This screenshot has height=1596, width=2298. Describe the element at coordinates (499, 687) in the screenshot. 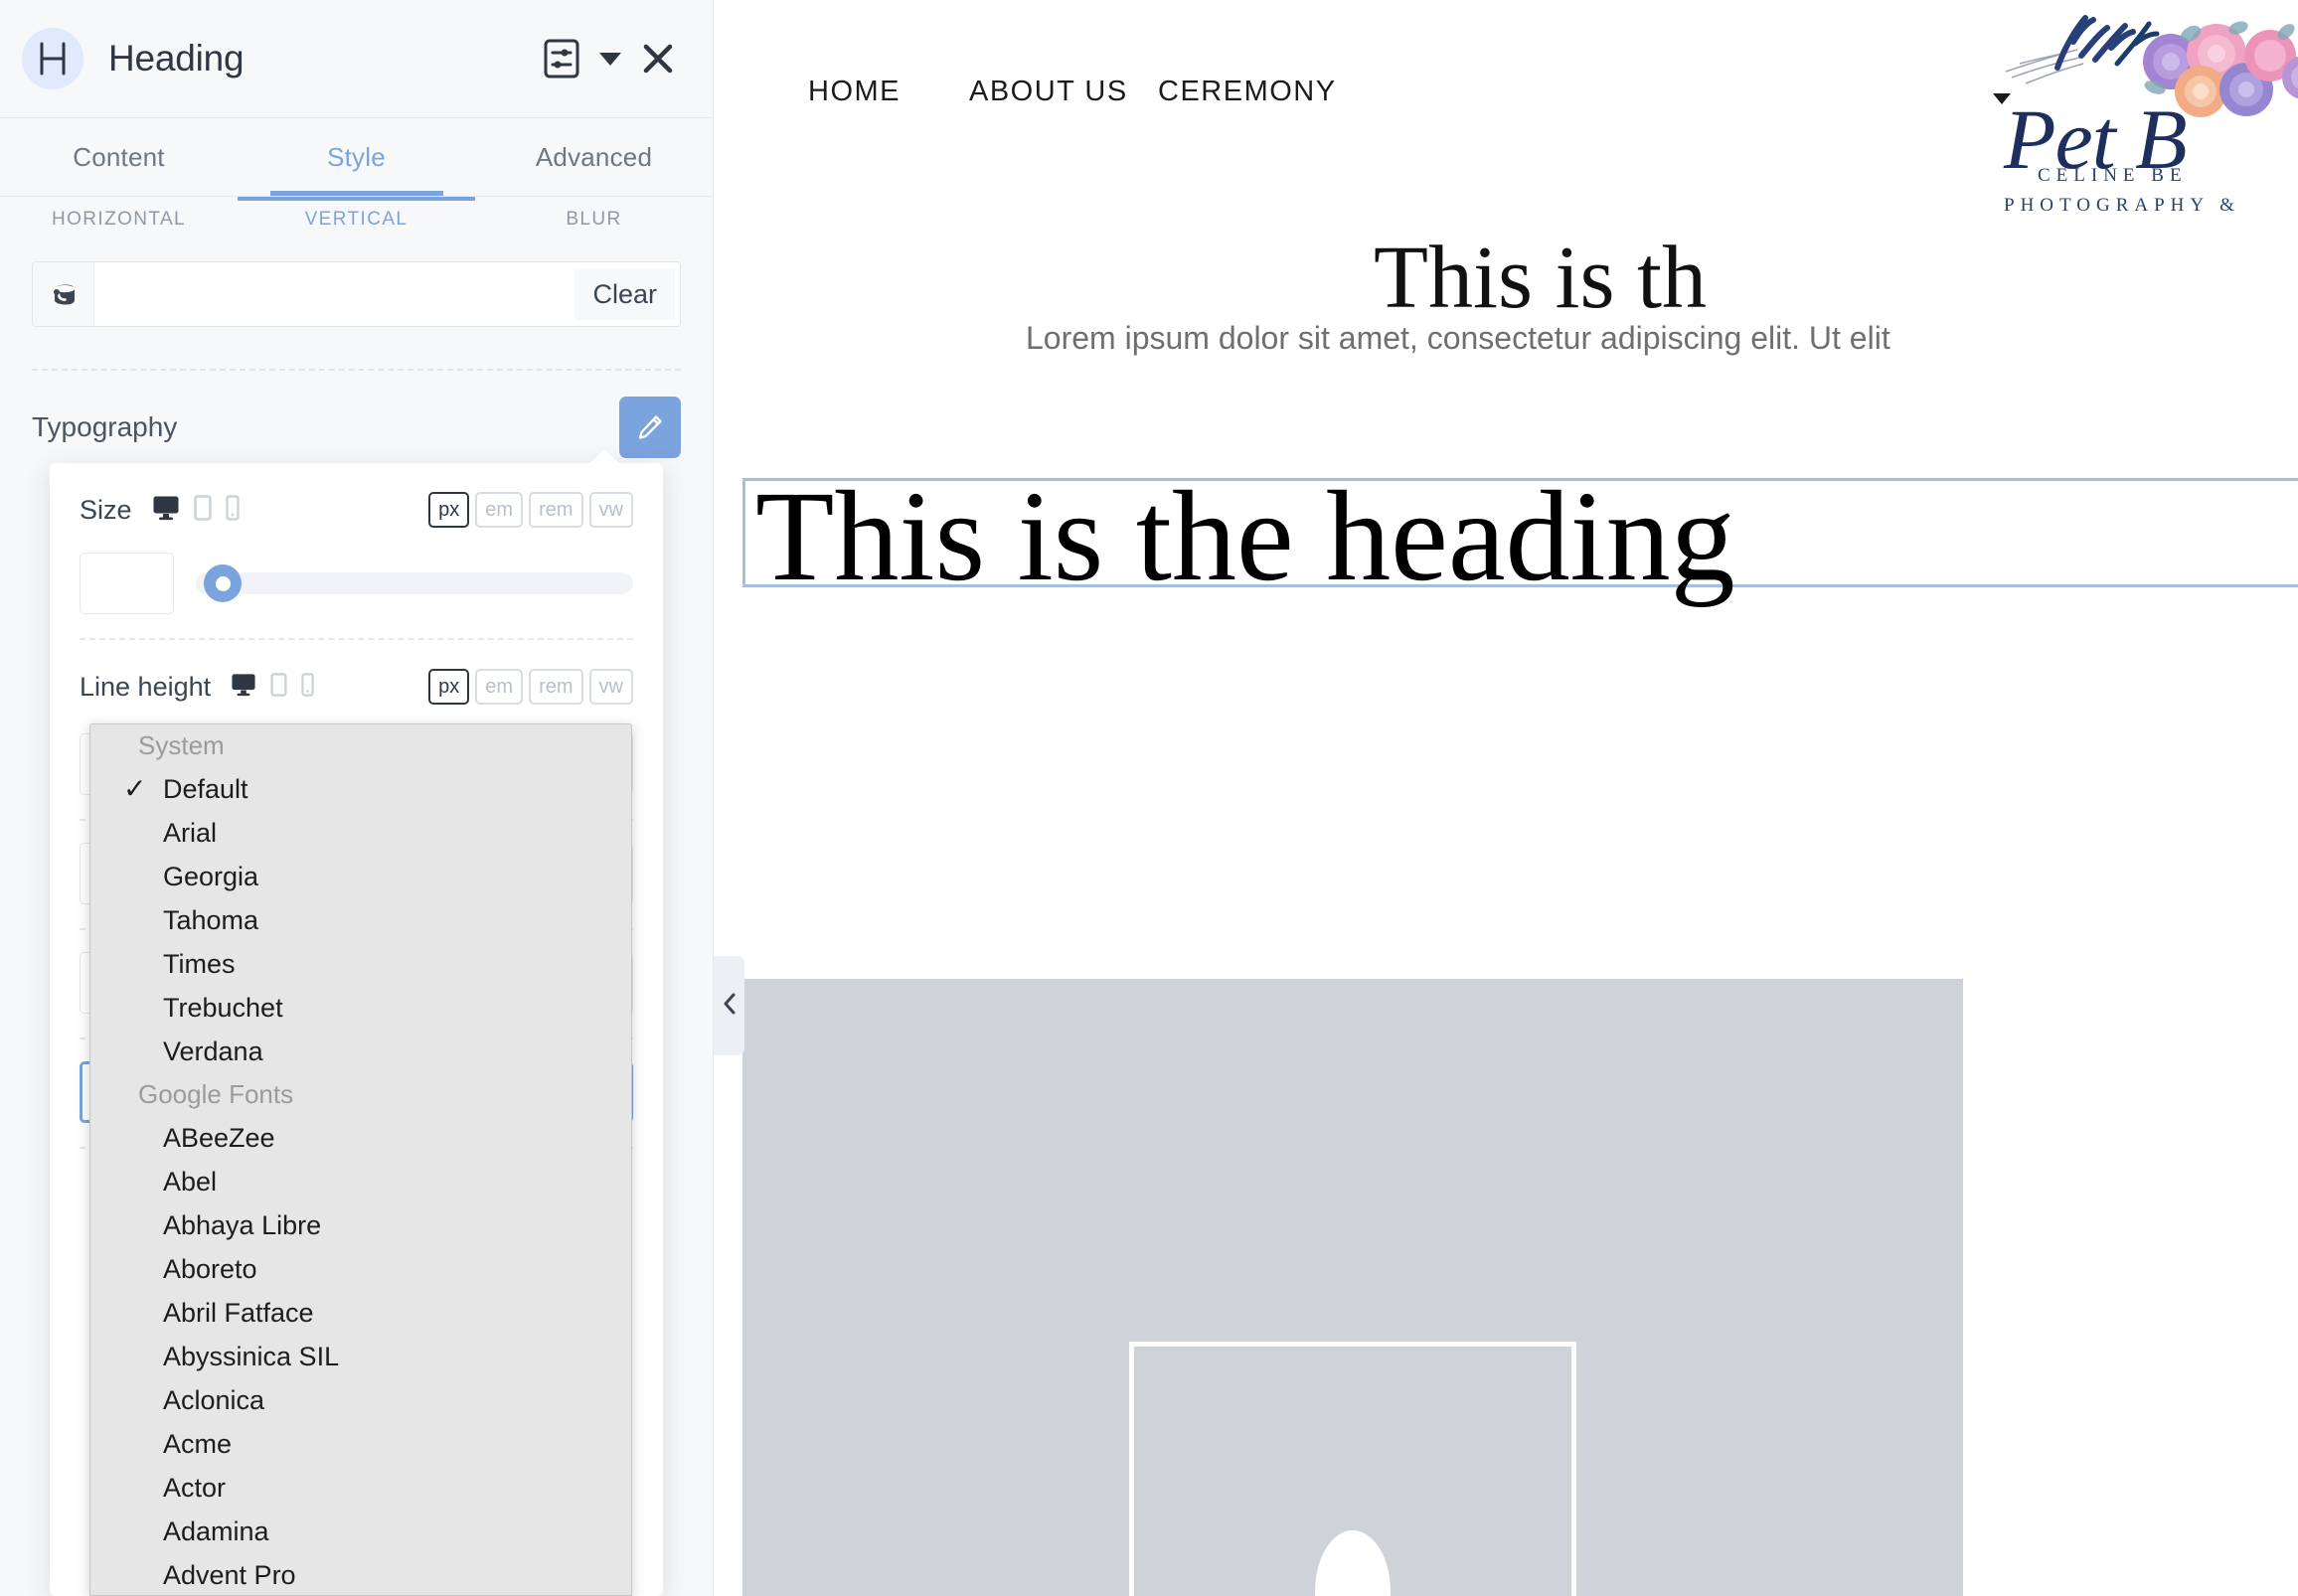

I see `line-height-unit-em: em` at that location.